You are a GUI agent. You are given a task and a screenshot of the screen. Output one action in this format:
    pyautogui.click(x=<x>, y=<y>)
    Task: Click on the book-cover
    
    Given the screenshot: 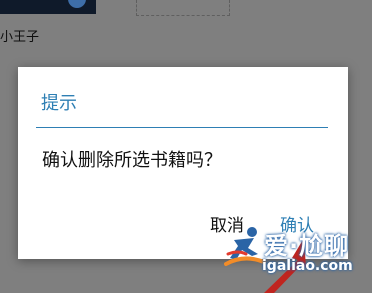 What is the action you would take?
    pyautogui.click(x=48, y=7)
    